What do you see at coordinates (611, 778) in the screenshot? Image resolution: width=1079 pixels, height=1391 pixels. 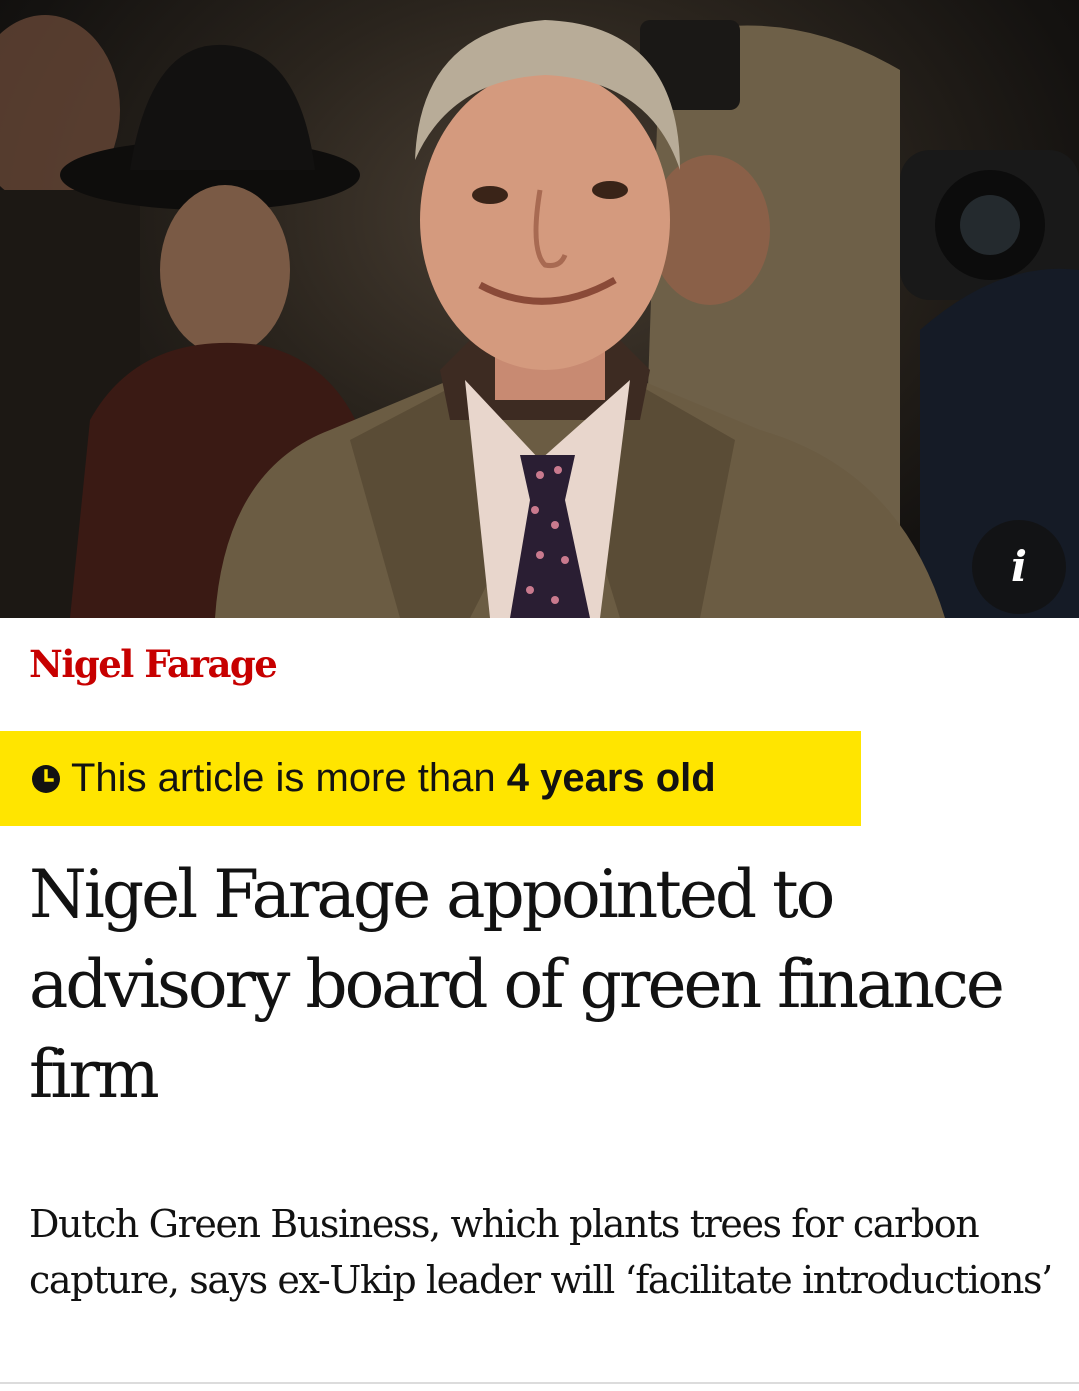 I see `age-notice-emphasis: 4 years old` at bounding box center [611, 778].